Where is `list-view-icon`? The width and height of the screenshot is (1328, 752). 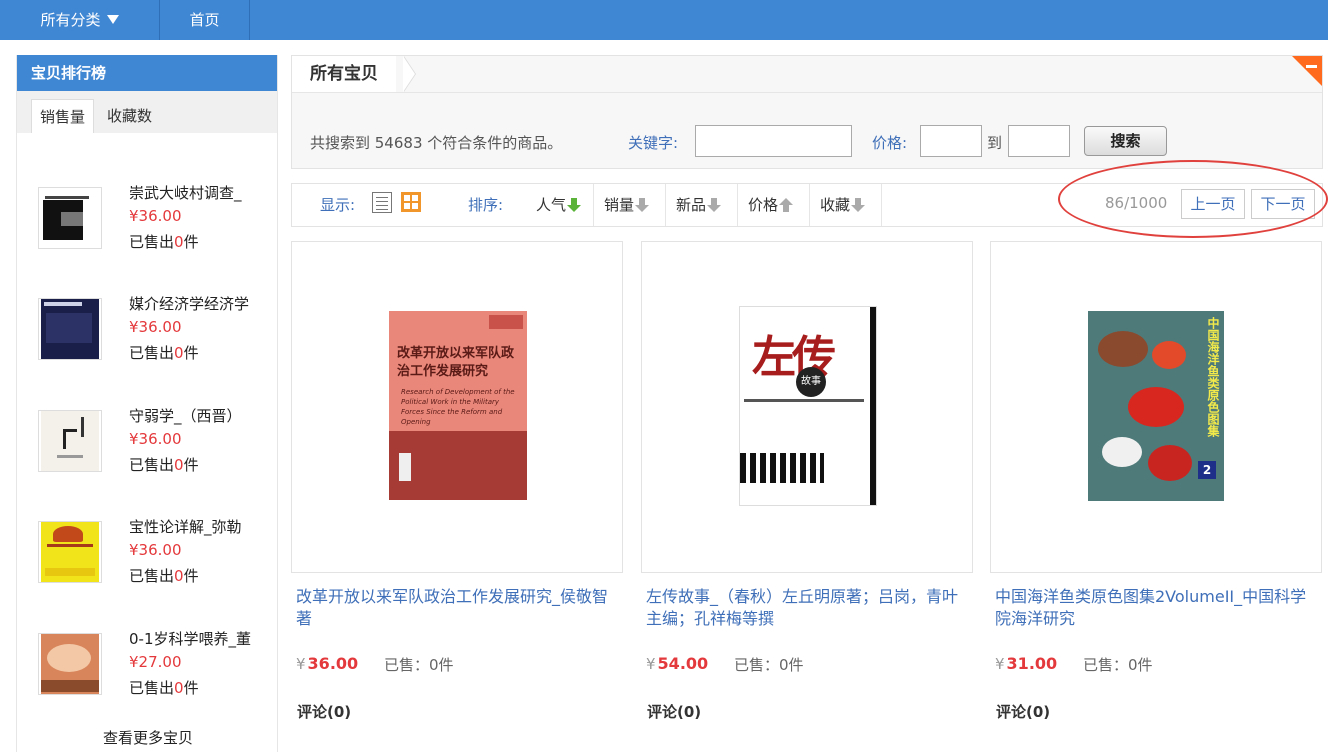
list-view-icon is located at coordinates (382, 202).